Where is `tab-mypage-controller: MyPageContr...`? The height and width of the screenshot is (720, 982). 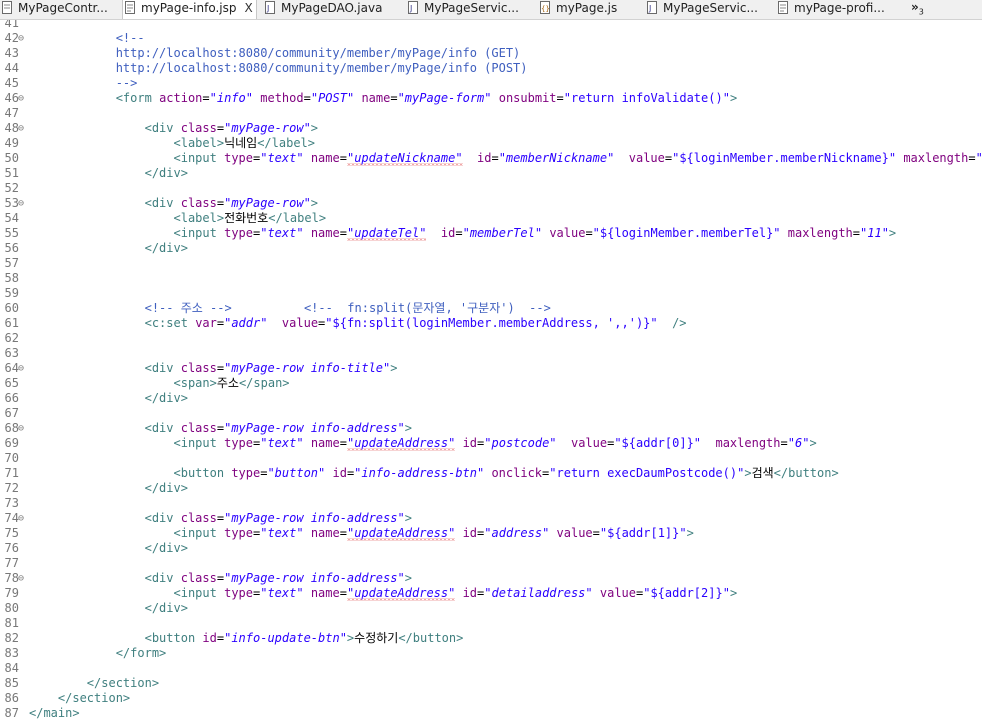
tab-mypage-controller: MyPageContr... is located at coordinates (58, 9).